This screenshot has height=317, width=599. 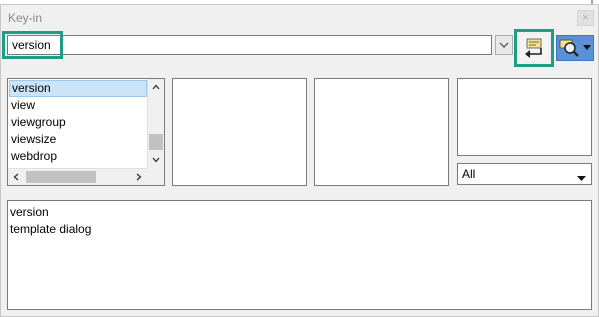 I want to click on window-title: Key-in, so click(x=25, y=18).